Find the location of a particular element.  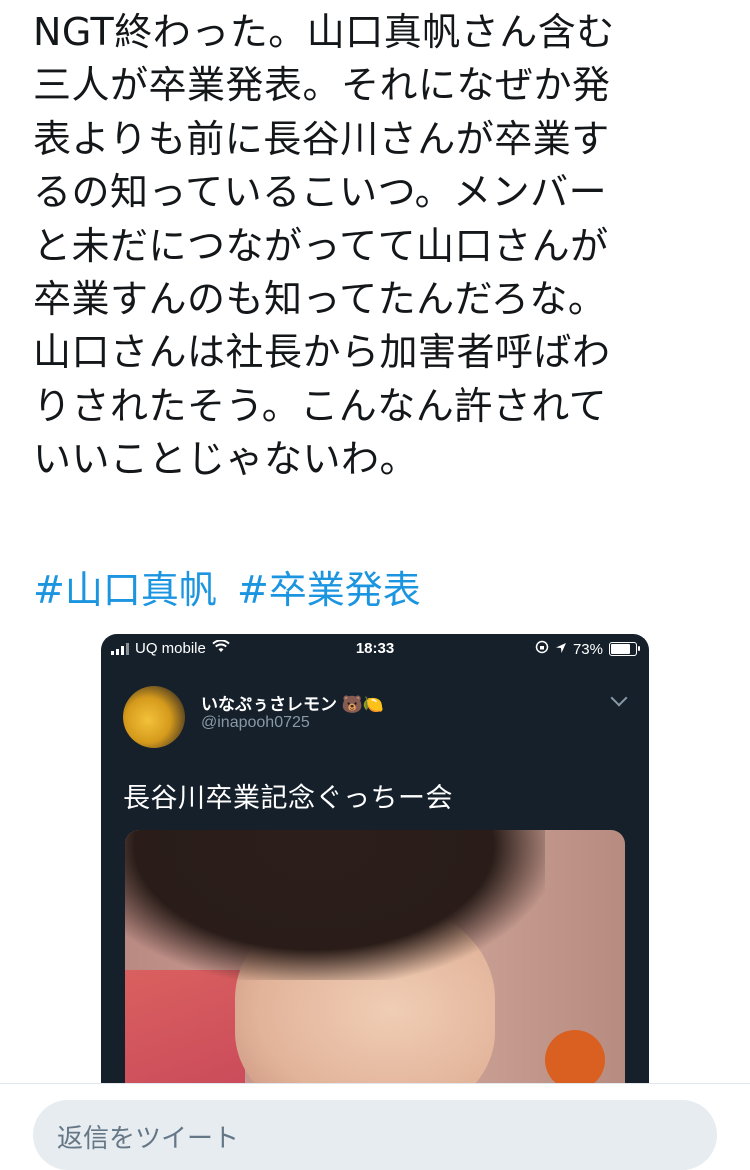

tweet-line: 山口さんは社長から加害者呼ばわ is located at coordinates (322, 352).